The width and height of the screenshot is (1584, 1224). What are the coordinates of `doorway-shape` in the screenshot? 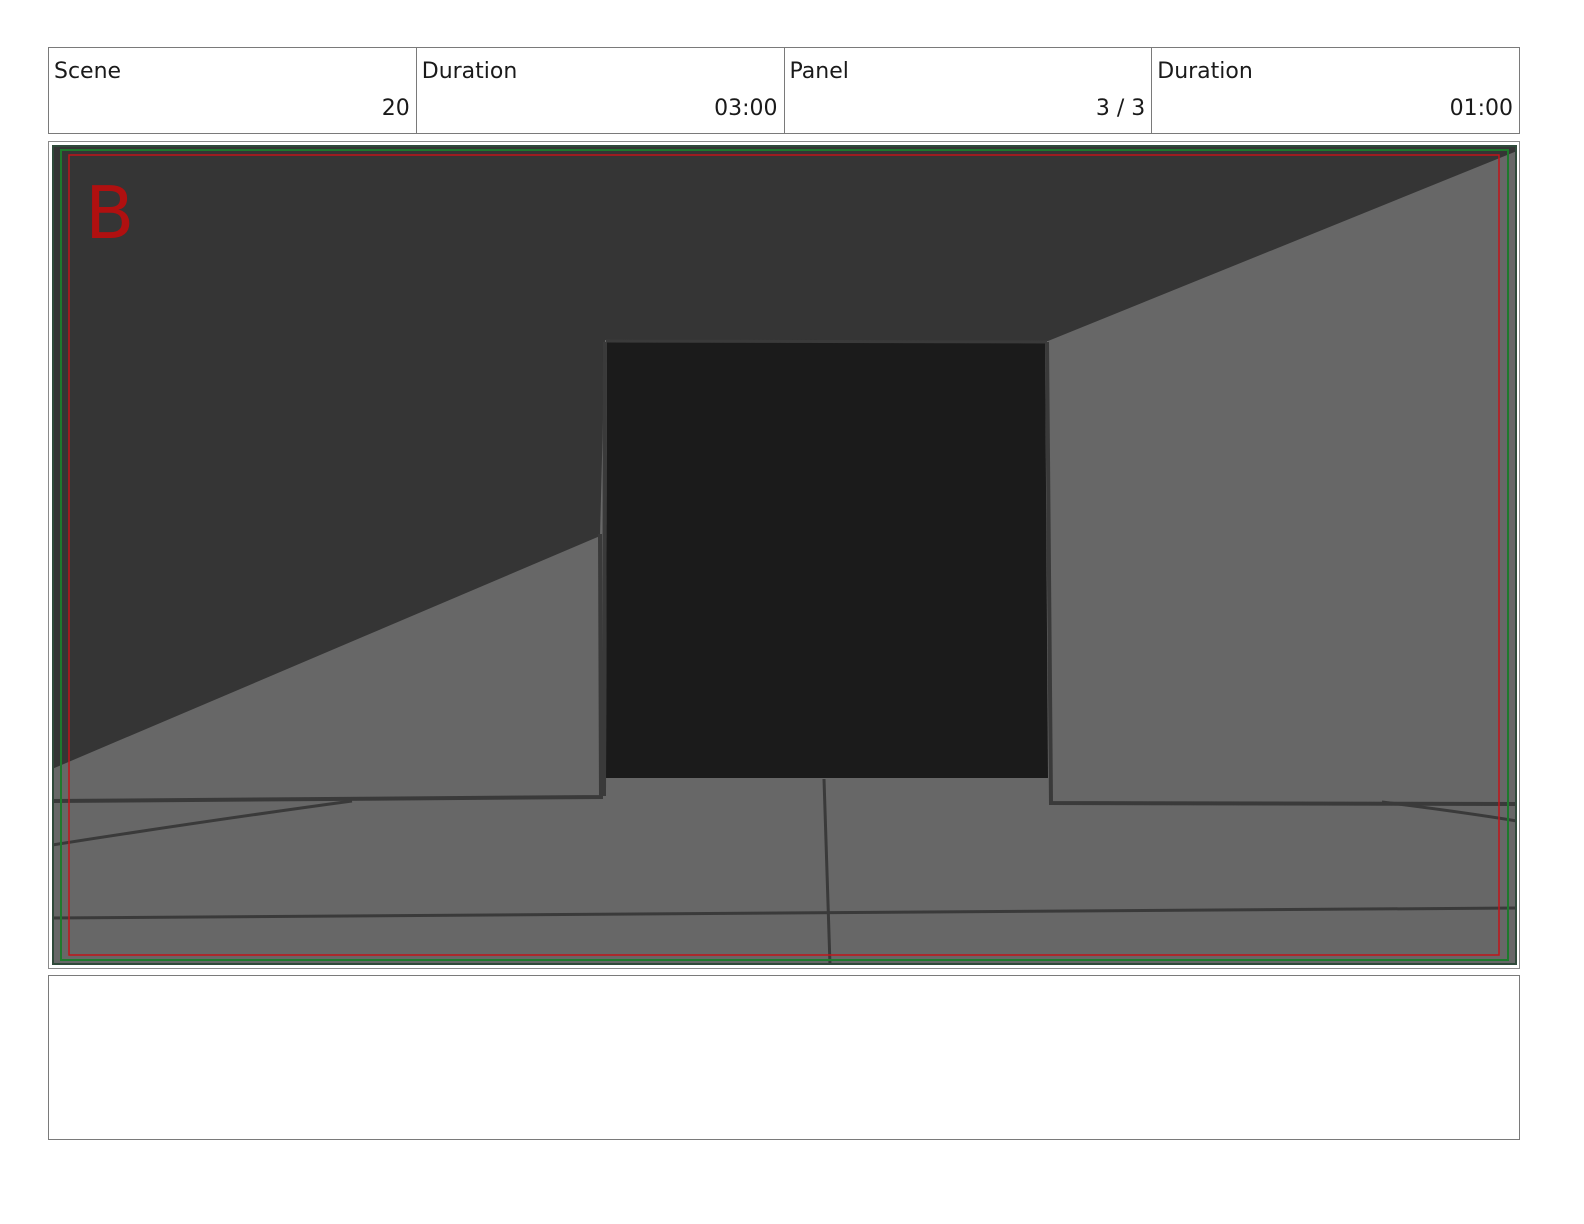 It's located at (827, 559).